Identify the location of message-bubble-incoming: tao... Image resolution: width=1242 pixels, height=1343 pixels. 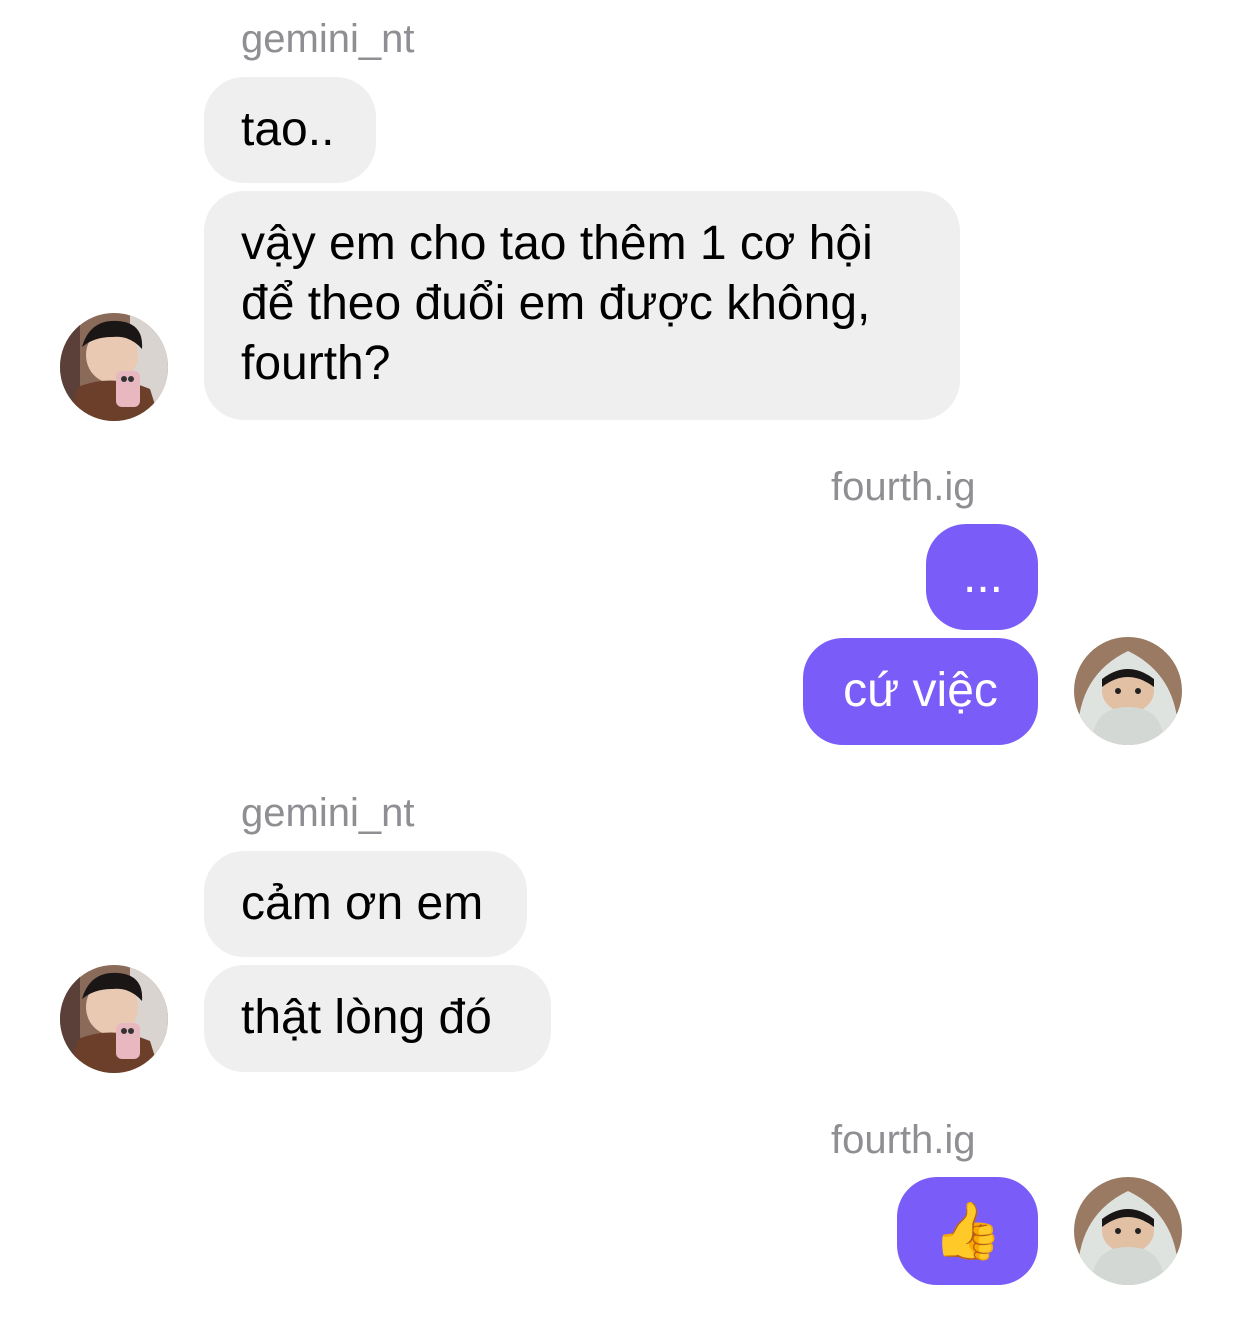
(290, 130).